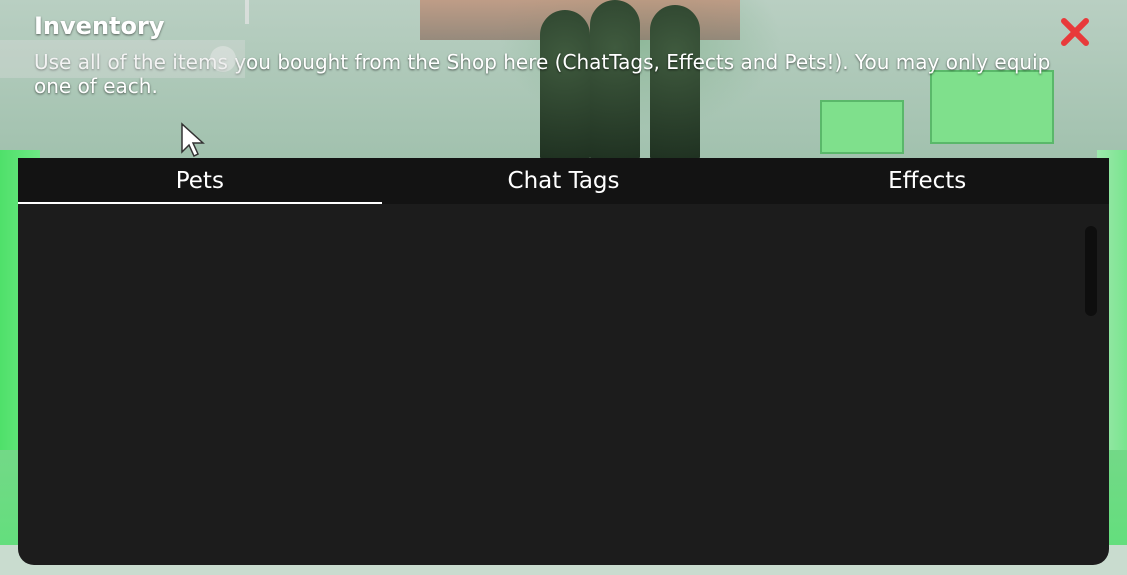 This screenshot has width=1127, height=575. I want to click on tab-pets-label: Pets, so click(199, 181).